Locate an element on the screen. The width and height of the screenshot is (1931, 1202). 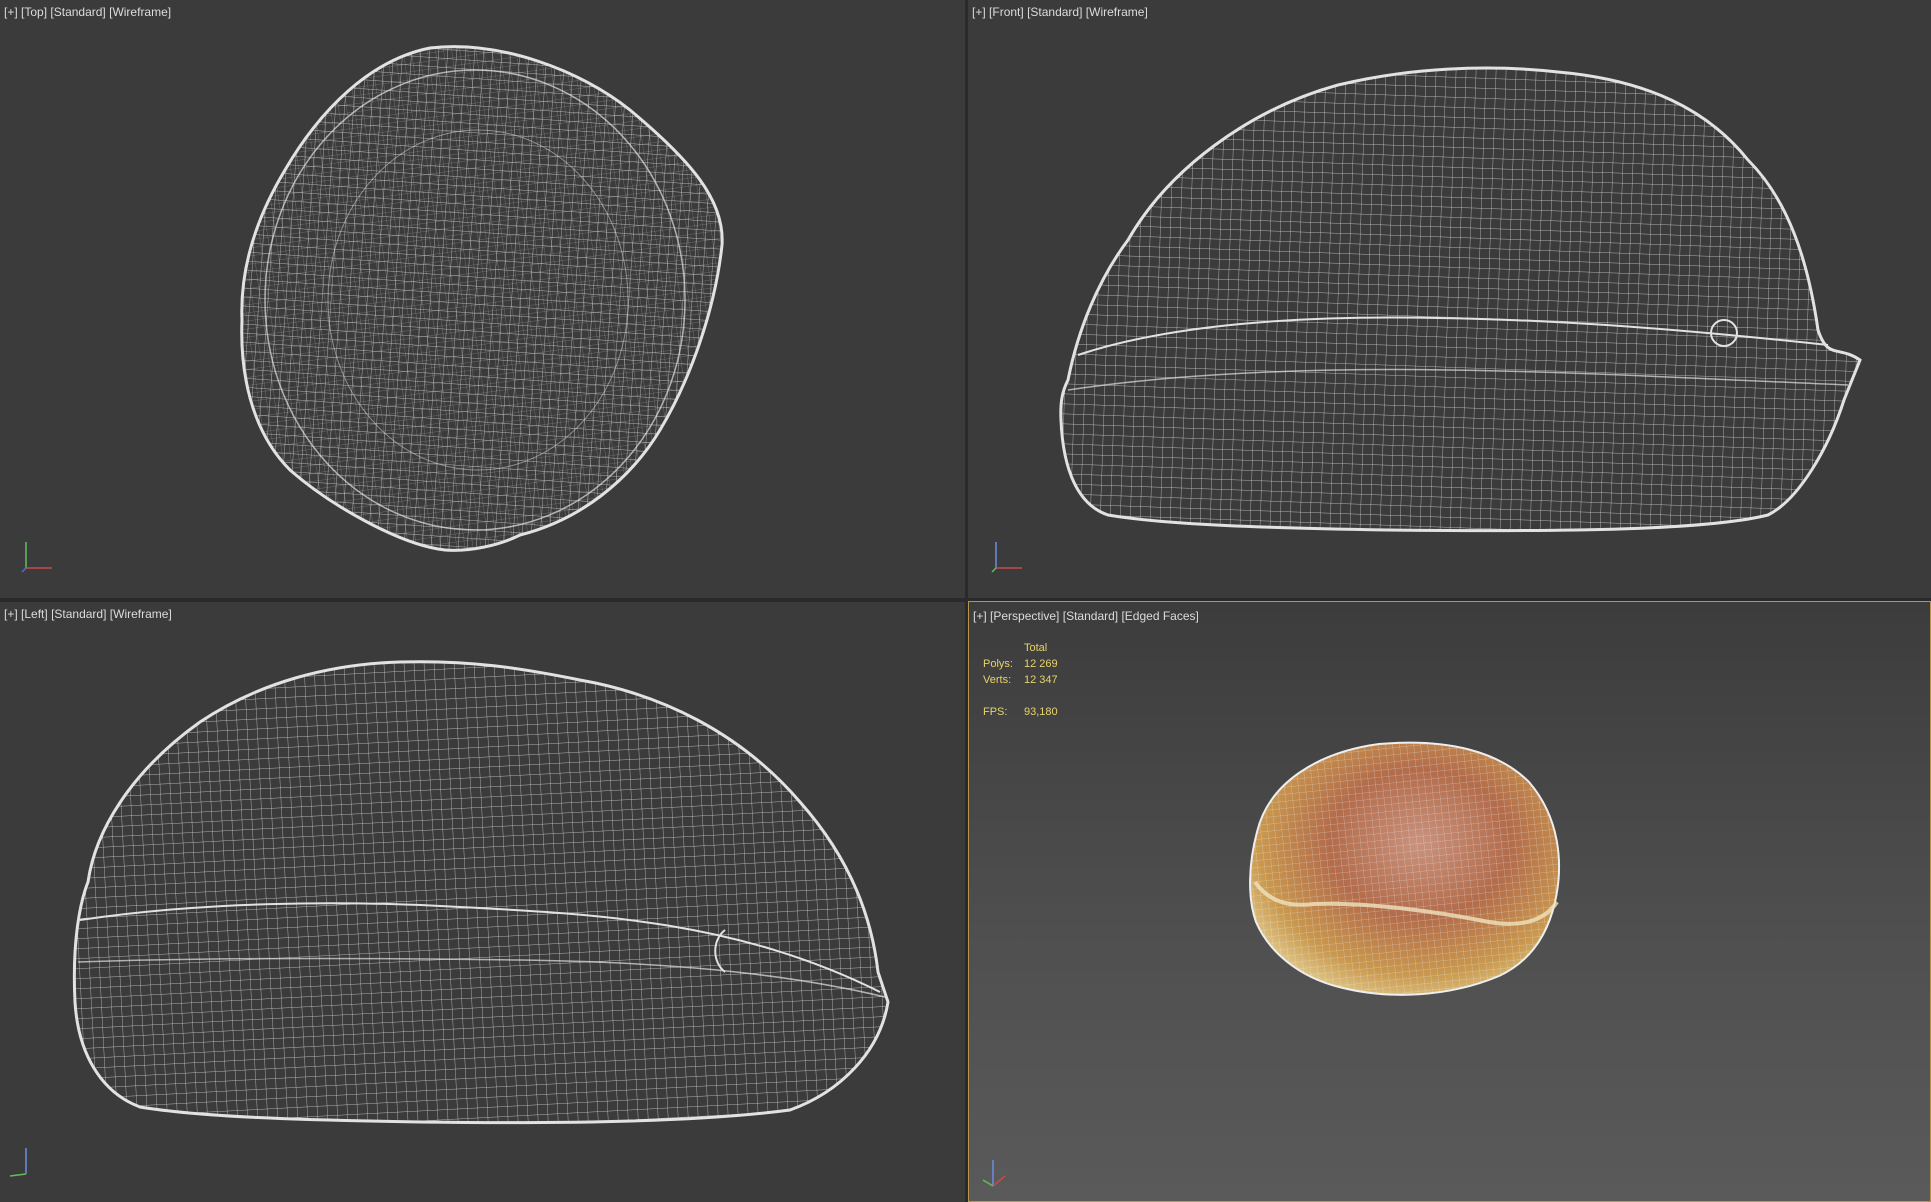
bun-wireframe-top is located at coordinates (482, 298).